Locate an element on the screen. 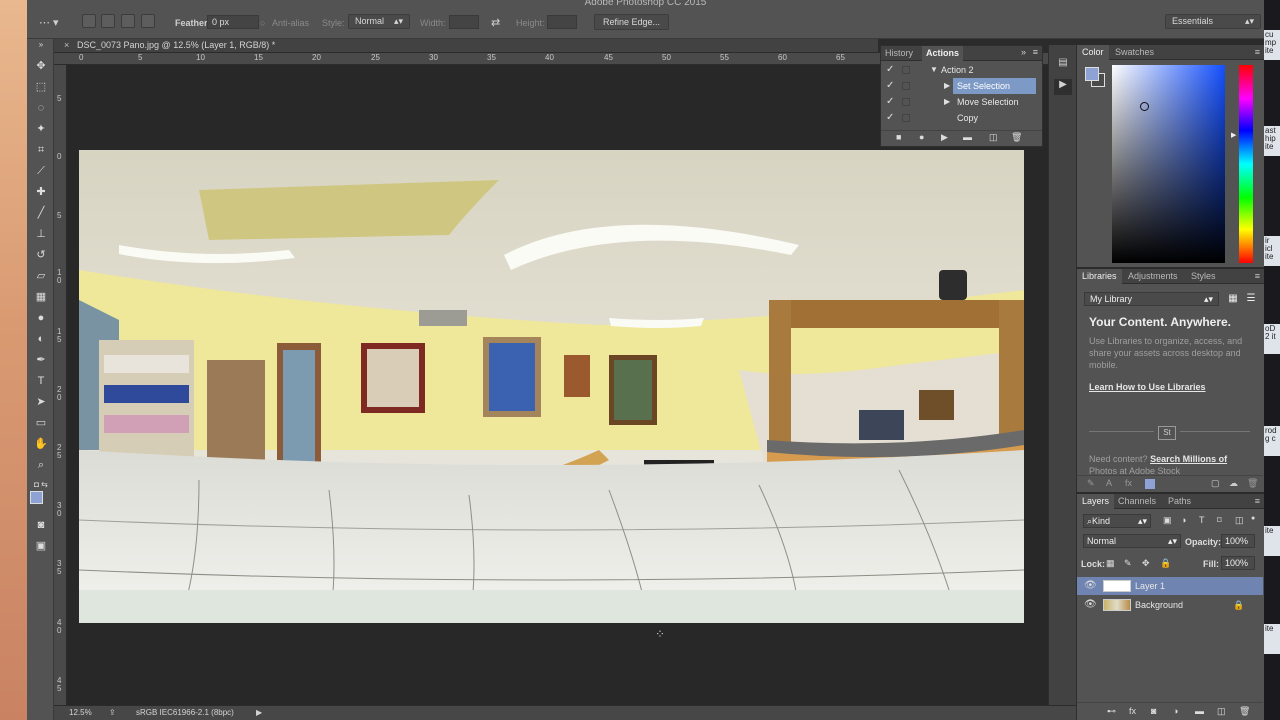 The width and height of the screenshot is (1280, 720). path-selection-tool-icon: ➤ is located at coordinates (41, 402).